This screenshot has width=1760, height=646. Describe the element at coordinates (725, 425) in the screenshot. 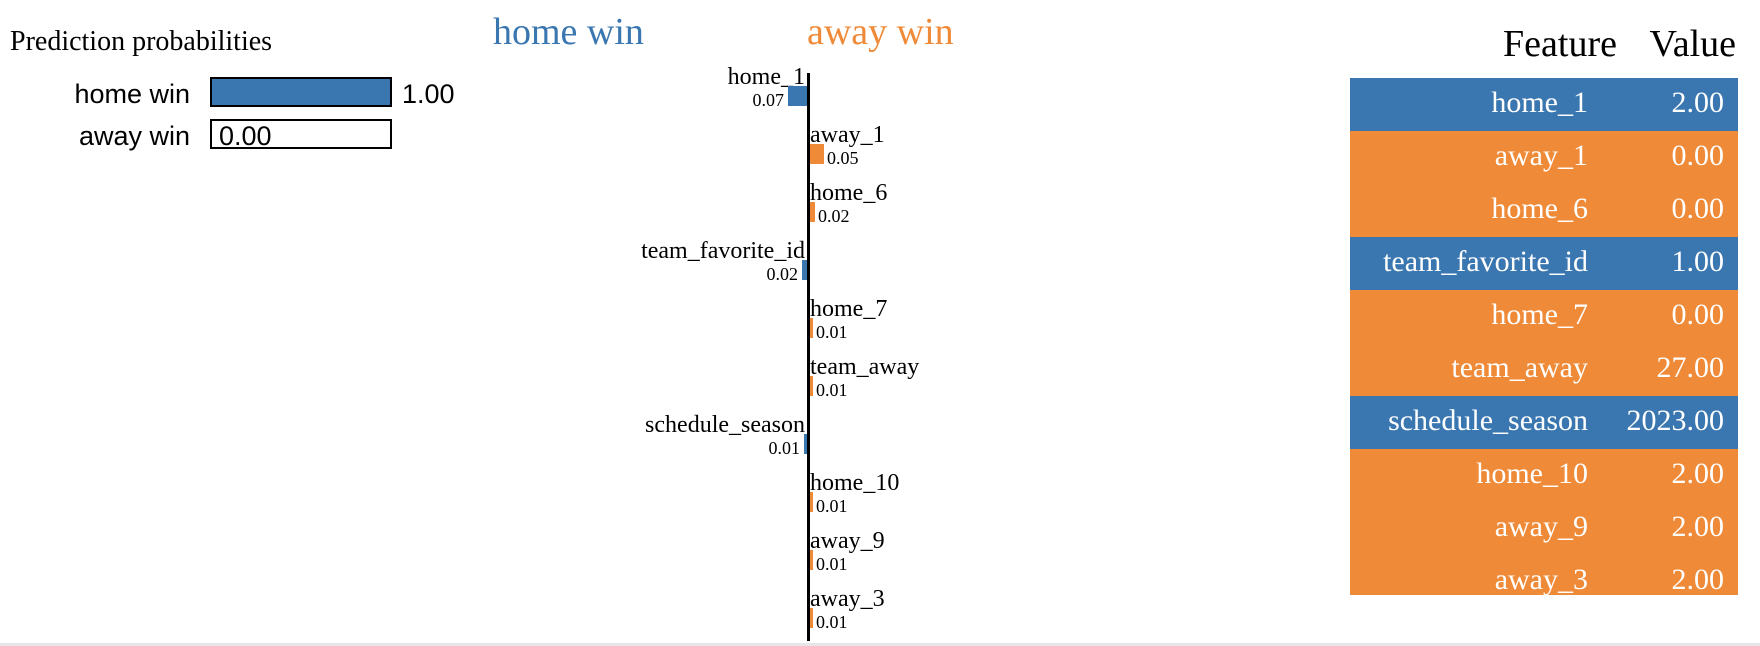

I see `feature-weight-name: schedule_season` at that location.